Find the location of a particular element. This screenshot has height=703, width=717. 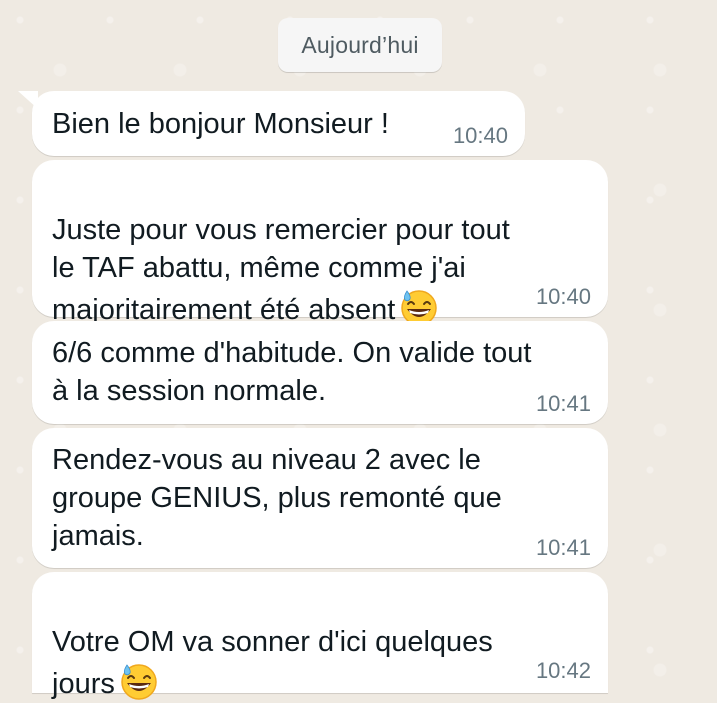

message-text: Votre OM va sonner d'ici quelques jours is located at coordinates (272, 644).